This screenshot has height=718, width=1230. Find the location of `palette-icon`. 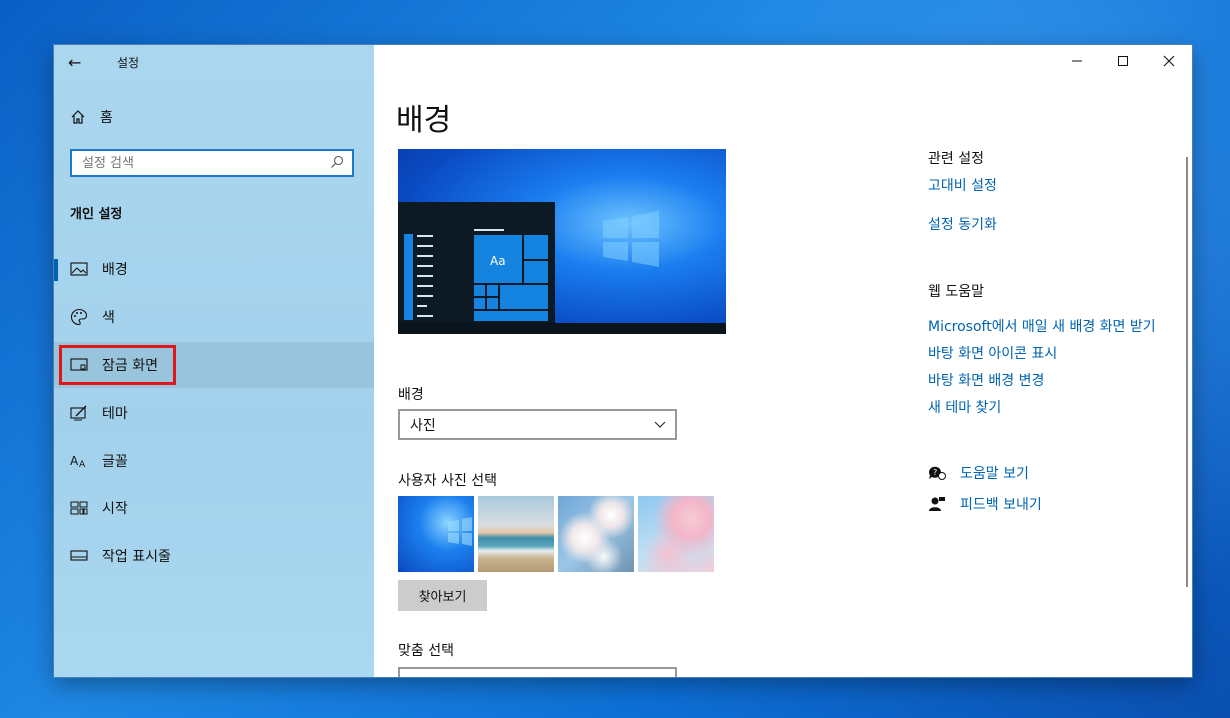

palette-icon is located at coordinates (79, 317).